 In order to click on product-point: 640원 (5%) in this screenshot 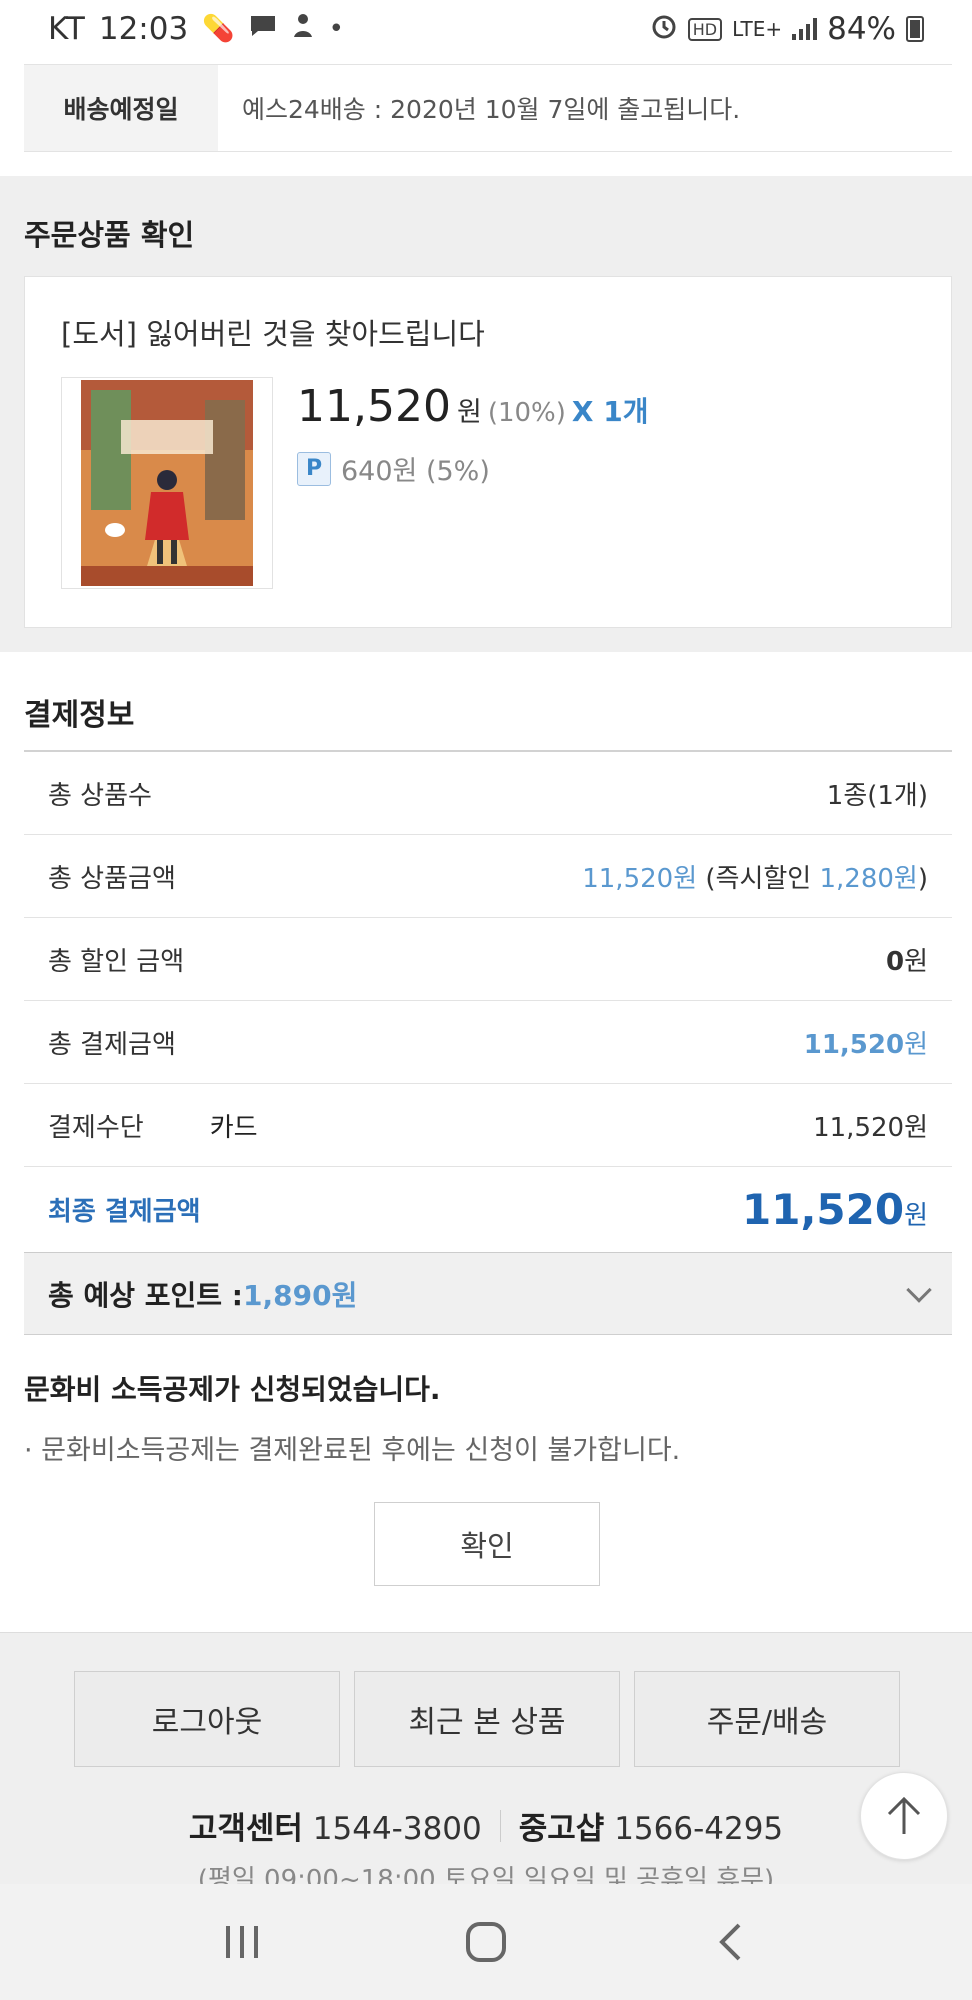, I will do `click(415, 471)`.